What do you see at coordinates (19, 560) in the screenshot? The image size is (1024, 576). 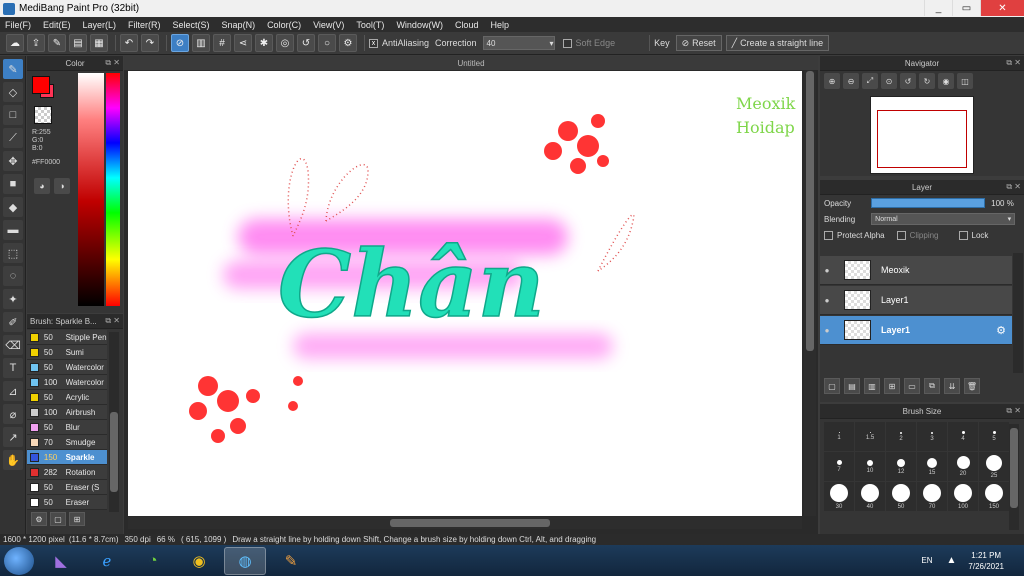 I see `start-button` at bounding box center [19, 560].